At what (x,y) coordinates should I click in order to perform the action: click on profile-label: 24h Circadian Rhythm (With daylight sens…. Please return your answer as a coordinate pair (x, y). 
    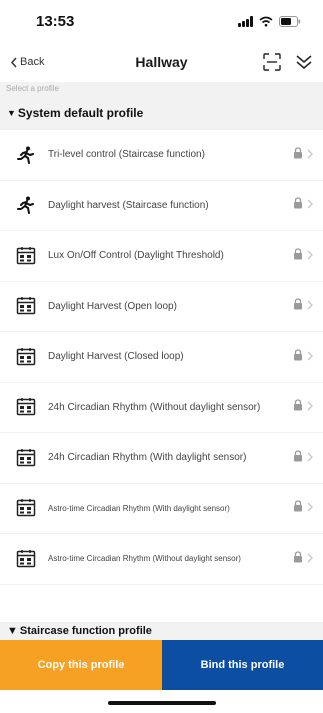
    Looking at the image, I should click on (147, 458).